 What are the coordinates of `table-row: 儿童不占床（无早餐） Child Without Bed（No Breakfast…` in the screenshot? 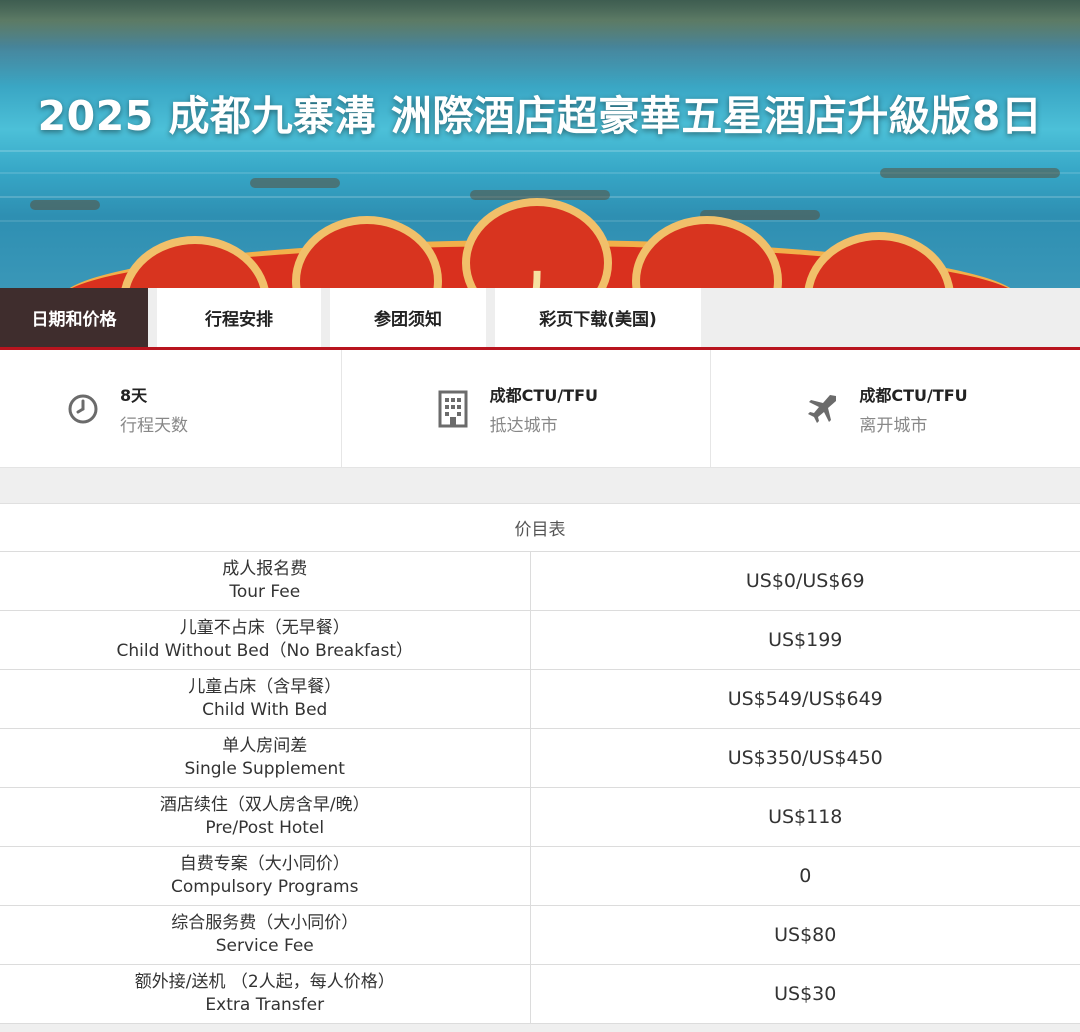 It's located at (540, 640).